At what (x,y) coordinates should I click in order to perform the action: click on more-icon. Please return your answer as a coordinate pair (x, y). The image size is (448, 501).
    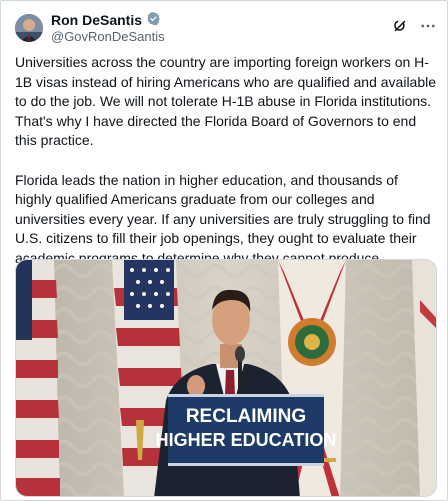
    Looking at the image, I should click on (428, 28).